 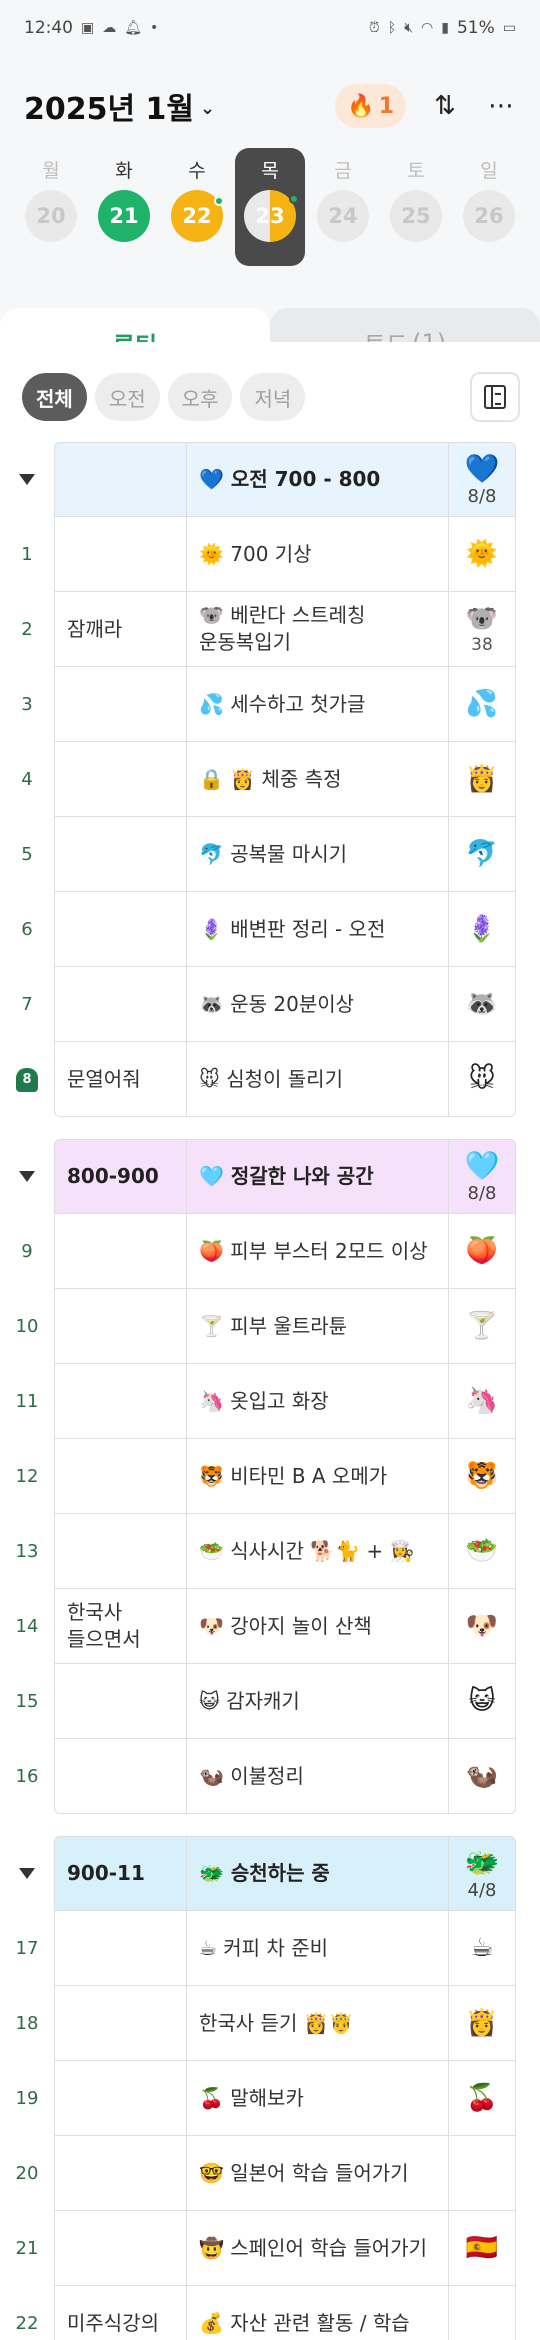 What do you see at coordinates (317, 1776) in the screenshot?
I see `routine-task: 🦦 이불정리` at bounding box center [317, 1776].